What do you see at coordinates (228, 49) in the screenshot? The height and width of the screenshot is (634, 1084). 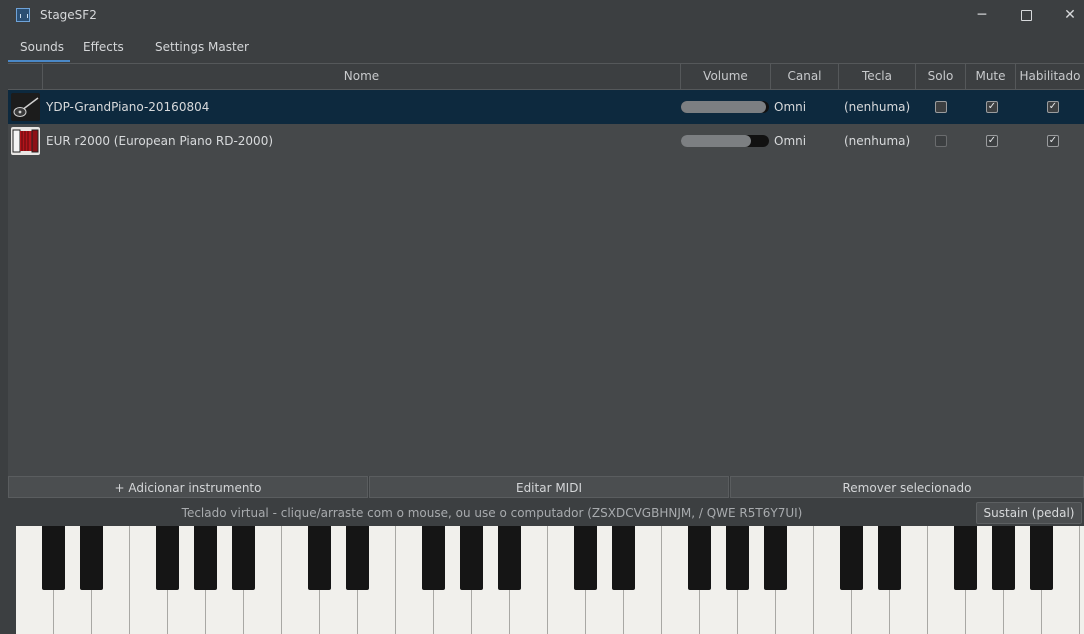 I see `tab-master: Master` at bounding box center [228, 49].